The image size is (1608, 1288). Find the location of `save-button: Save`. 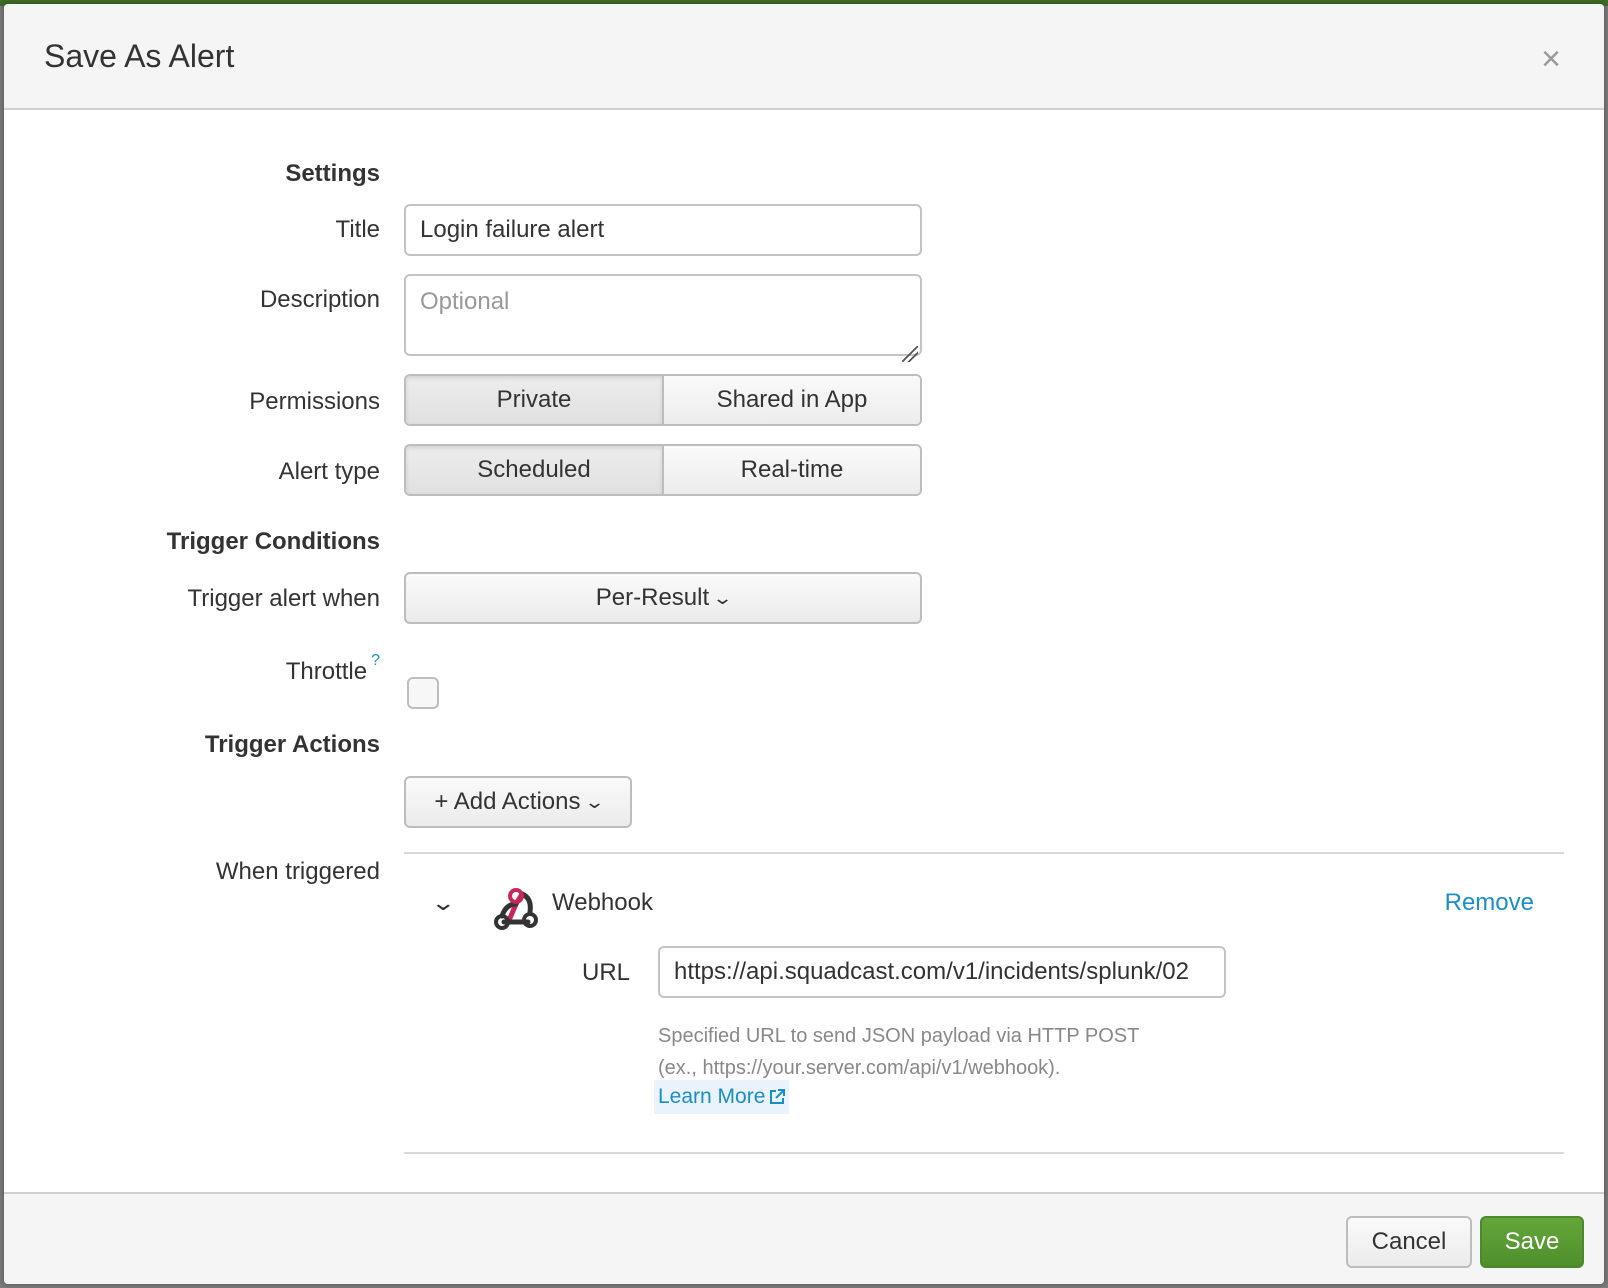

save-button: Save is located at coordinates (1532, 1242).